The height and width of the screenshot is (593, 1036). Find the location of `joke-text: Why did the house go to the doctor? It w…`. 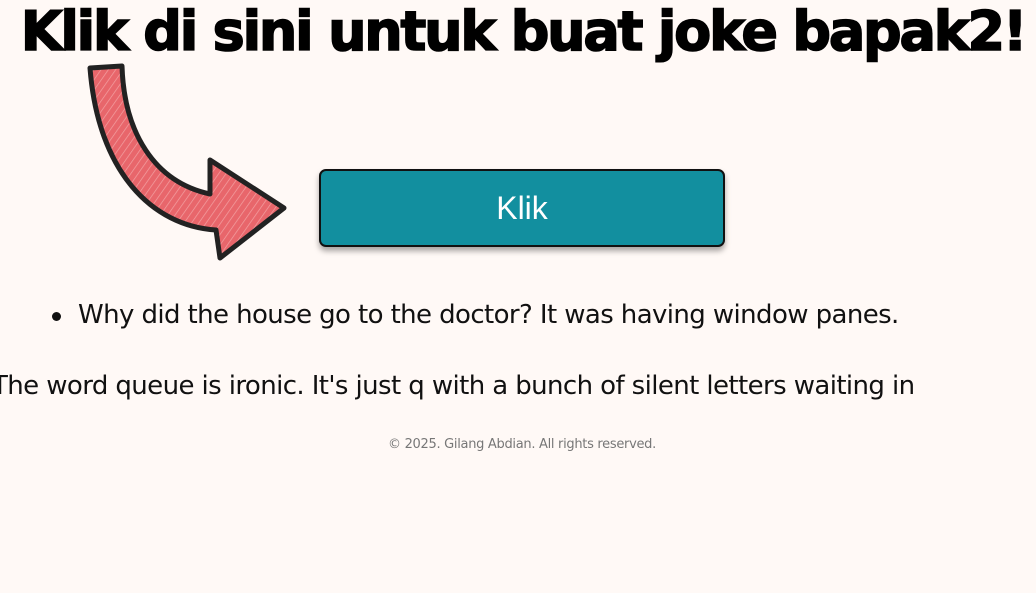

joke-text: Why did the house go to the doctor? It w… is located at coordinates (488, 315).